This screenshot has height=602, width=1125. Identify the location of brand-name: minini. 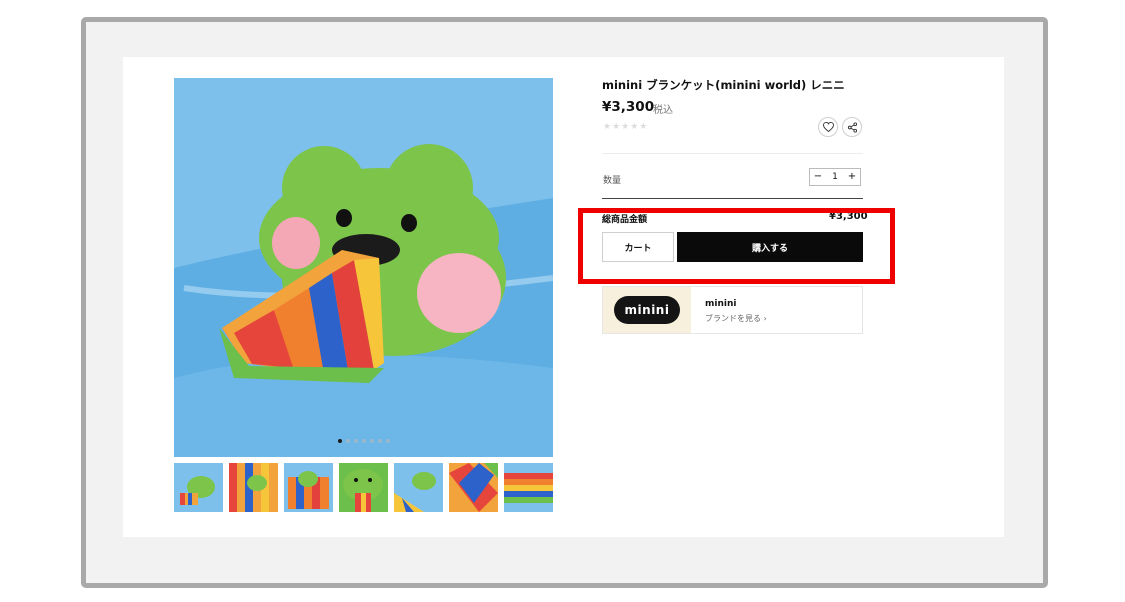
(721, 304).